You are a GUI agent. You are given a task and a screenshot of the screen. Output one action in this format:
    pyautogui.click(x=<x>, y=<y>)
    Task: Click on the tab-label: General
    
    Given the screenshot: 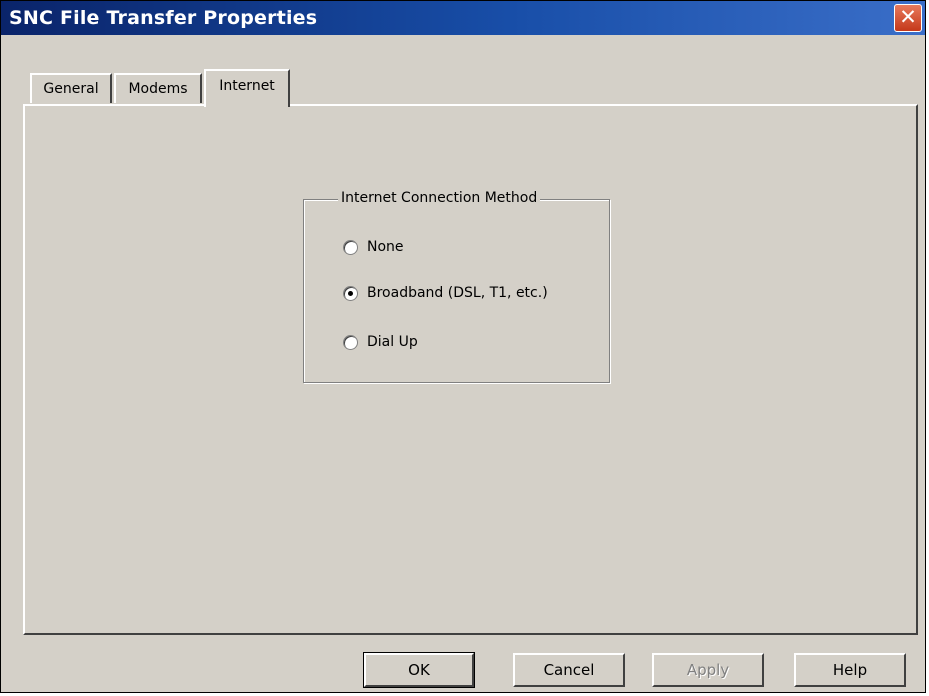 What is the action you would take?
    pyautogui.click(x=71, y=89)
    